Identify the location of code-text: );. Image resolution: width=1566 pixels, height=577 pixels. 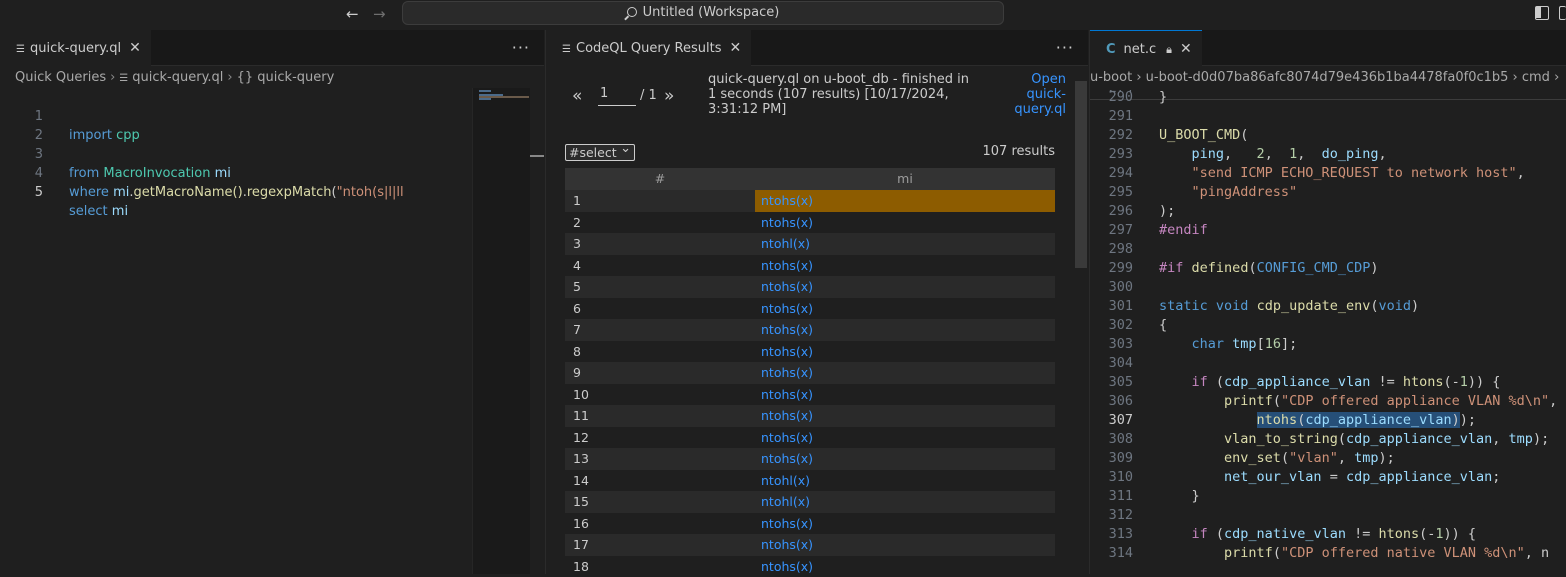
(1167, 211).